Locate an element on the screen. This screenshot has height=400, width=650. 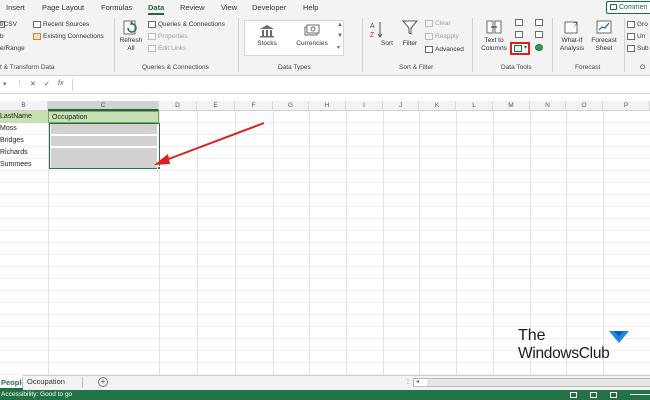
tab-review: Review is located at coordinates (192, 7).